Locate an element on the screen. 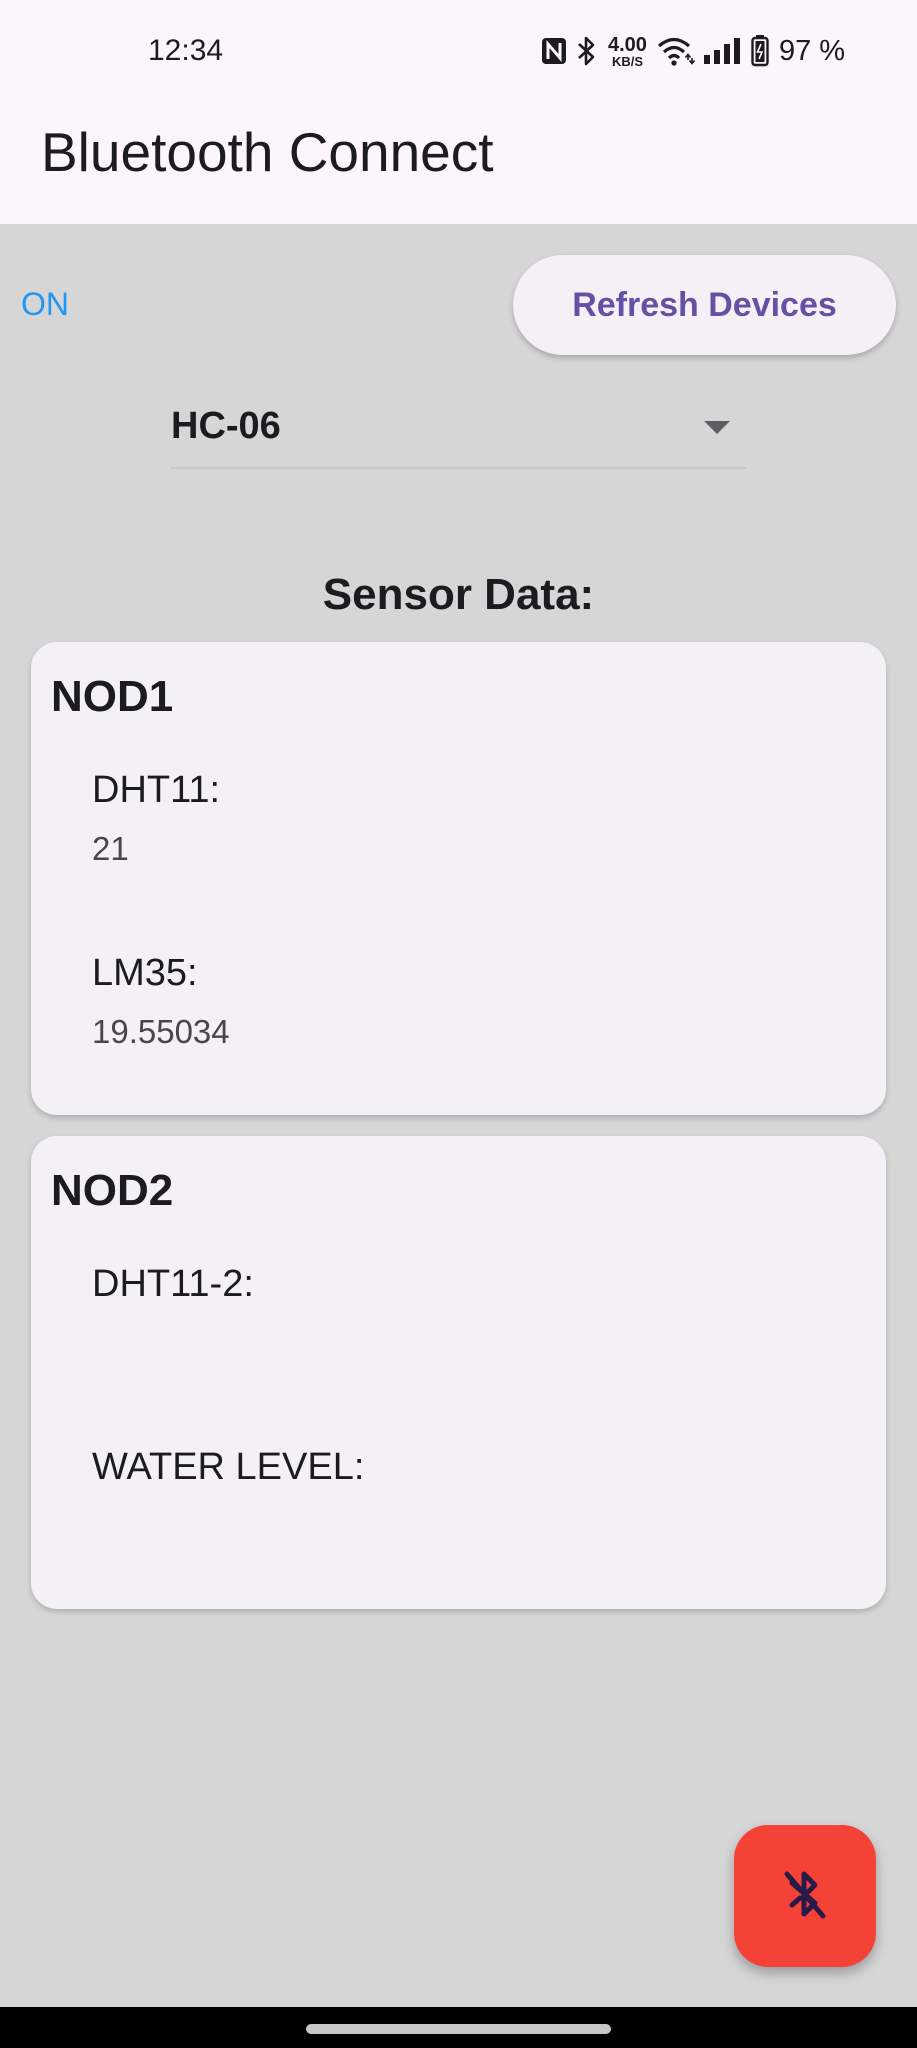 This screenshot has height=2048, width=917. navigation-bar is located at coordinates (458, 2027).